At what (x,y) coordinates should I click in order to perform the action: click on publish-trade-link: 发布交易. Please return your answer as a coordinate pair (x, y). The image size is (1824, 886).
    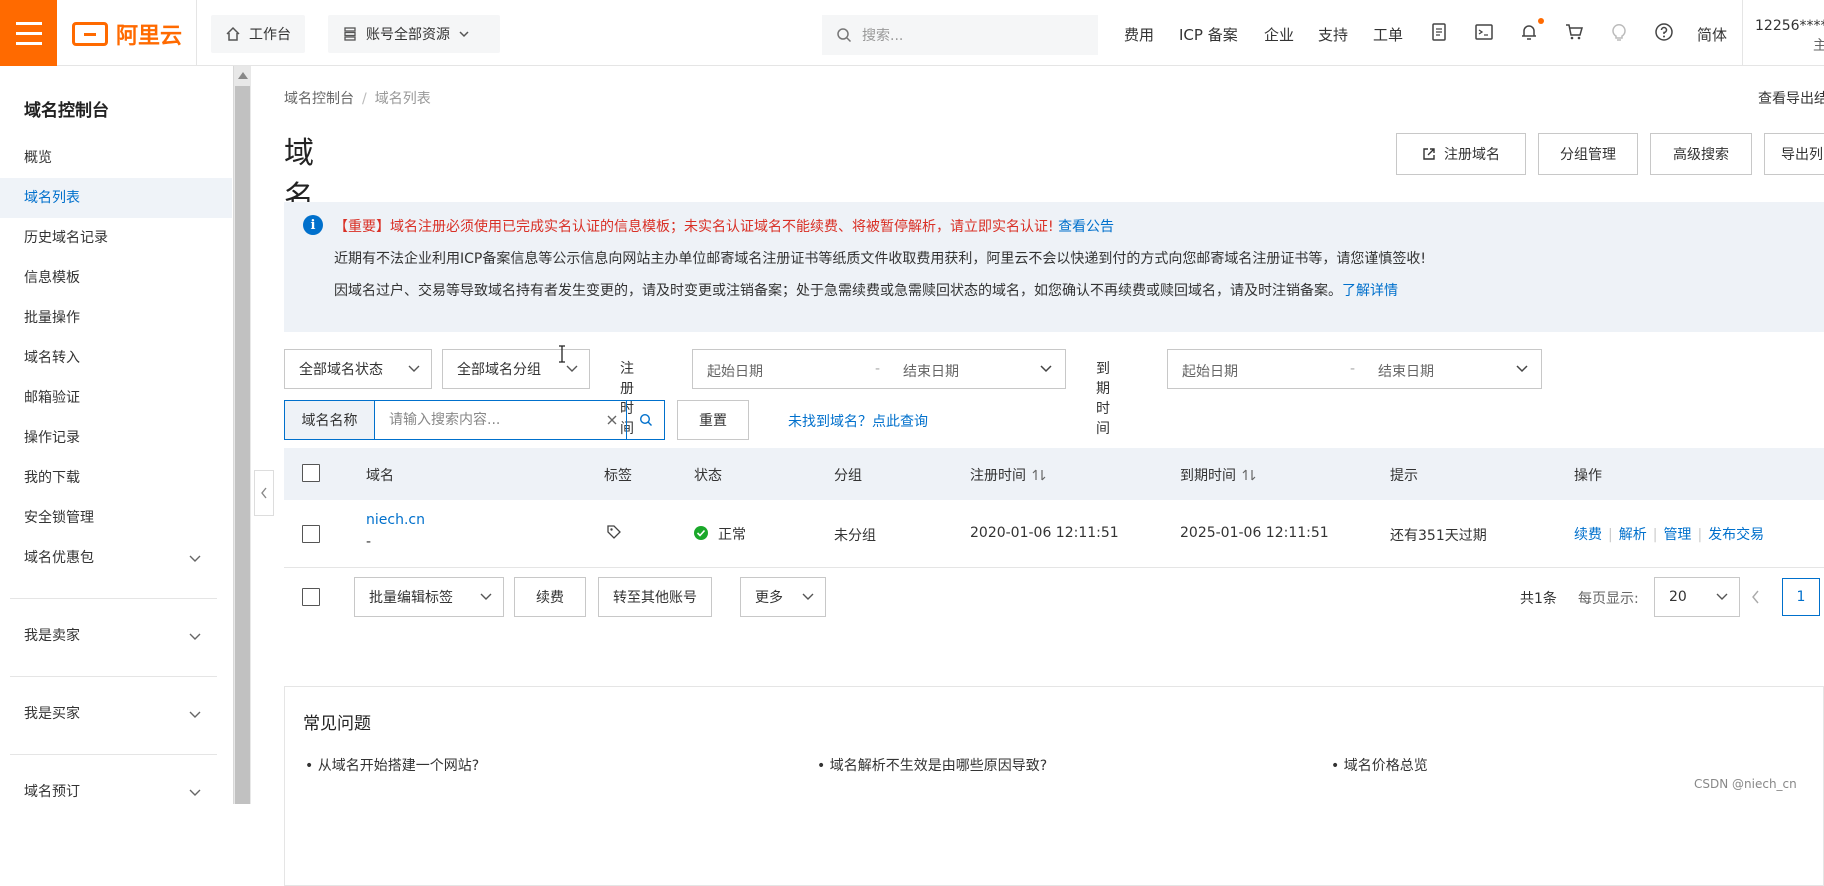
    Looking at the image, I should click on (1736, 535).